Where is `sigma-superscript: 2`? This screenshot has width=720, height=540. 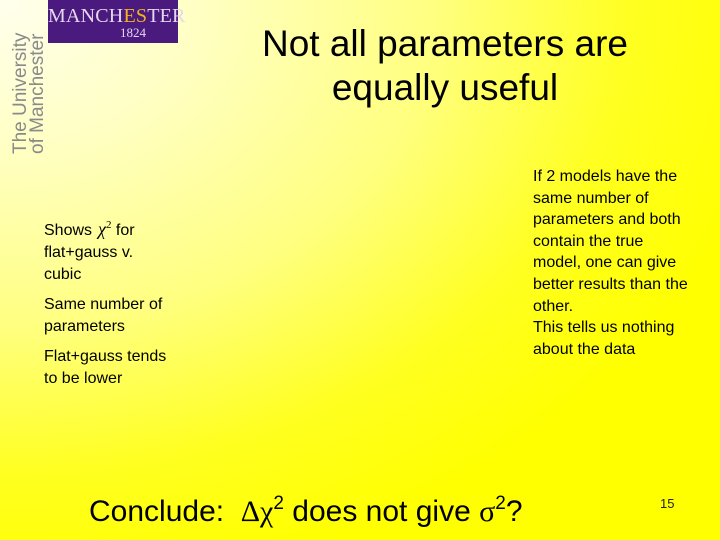
sigma-superscript: 2 is located at coordinates (500, 503).